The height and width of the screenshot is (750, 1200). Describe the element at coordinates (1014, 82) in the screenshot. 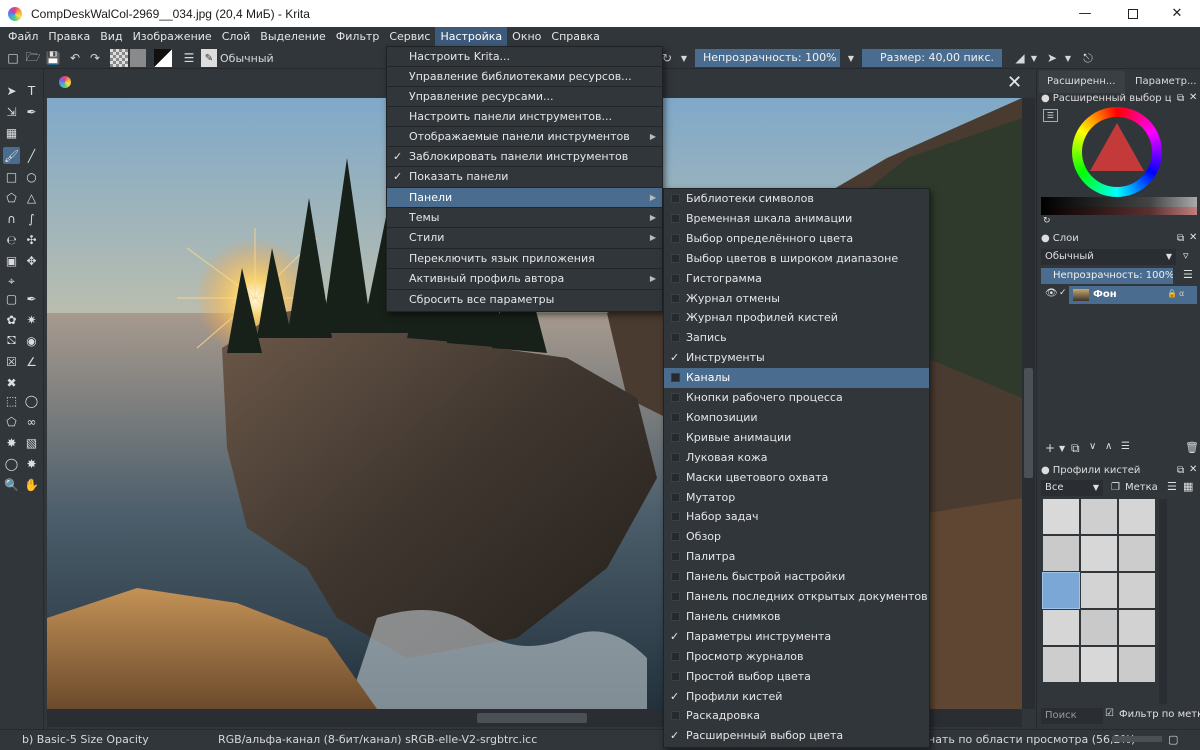

I see `close-document-icon: ✕` at that location.